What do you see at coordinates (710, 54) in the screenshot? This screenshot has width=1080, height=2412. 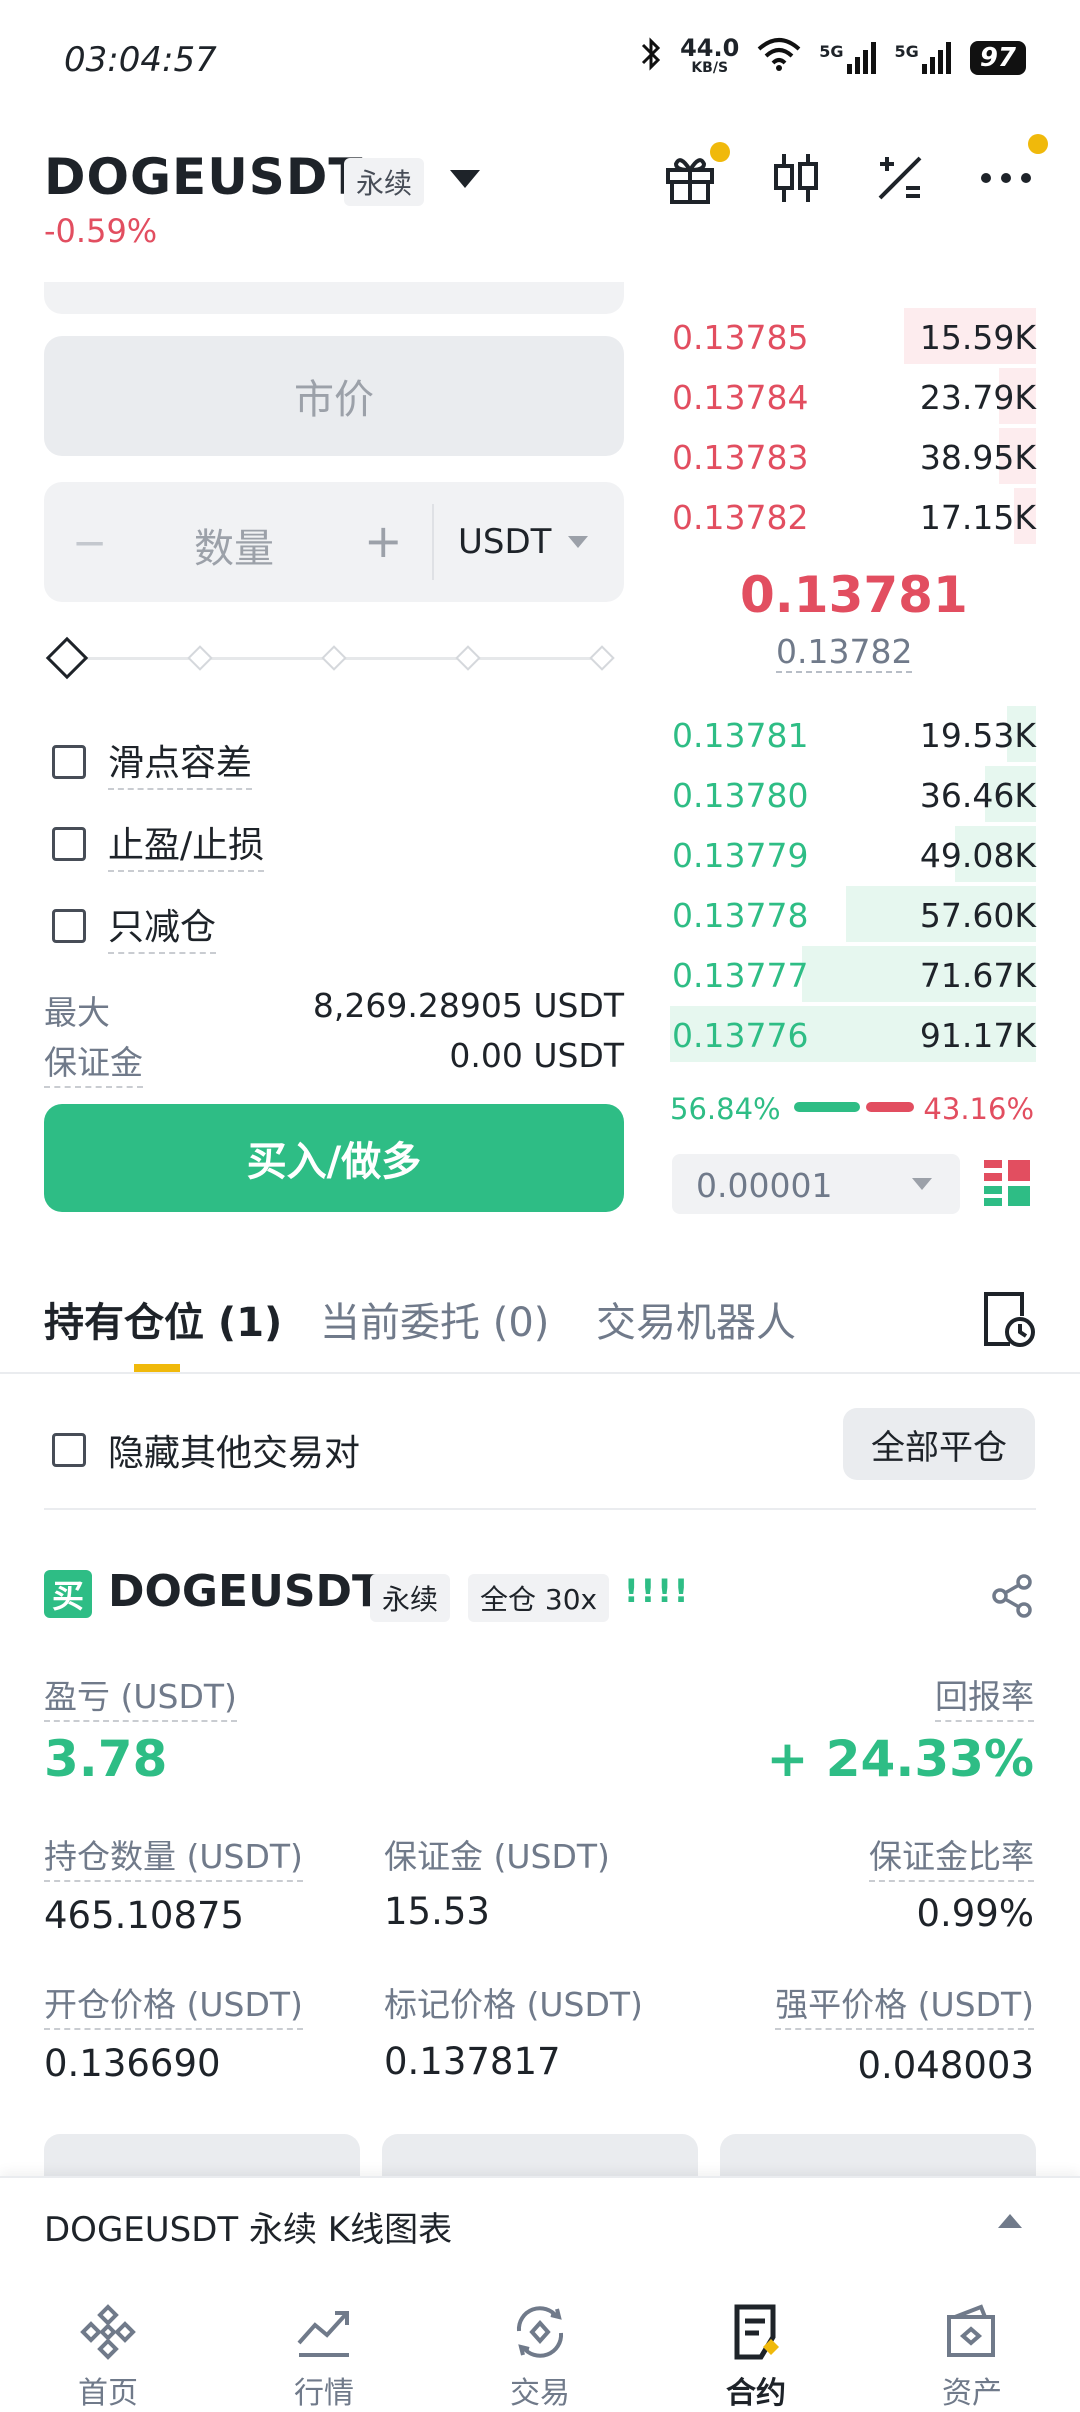 I see `network-speed: 44.0 KB/S` at bounding box center [710, 54].